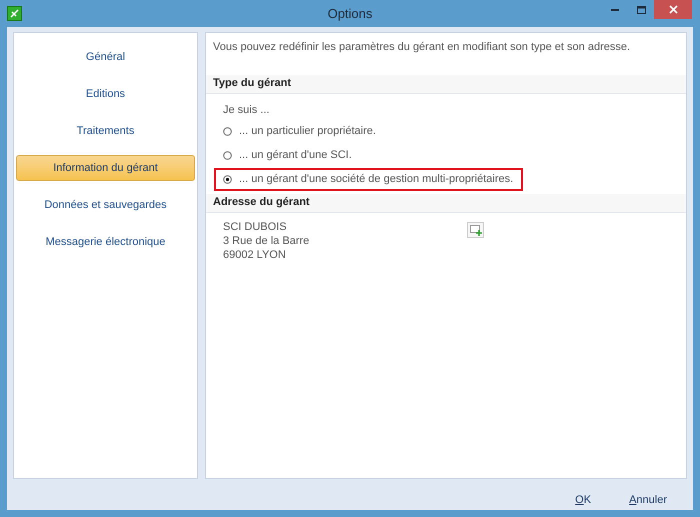  Describe the element at coordinates (615, 10) in the screenshot. I see `minimize-icon` at that location.